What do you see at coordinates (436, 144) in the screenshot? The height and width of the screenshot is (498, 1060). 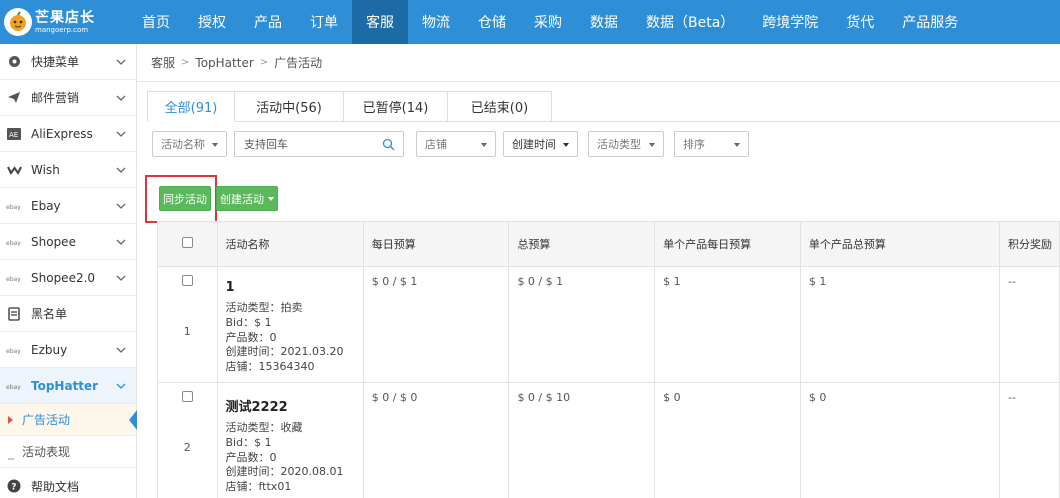 I see `select-label: 店铺` at bounding box center [436, 144].